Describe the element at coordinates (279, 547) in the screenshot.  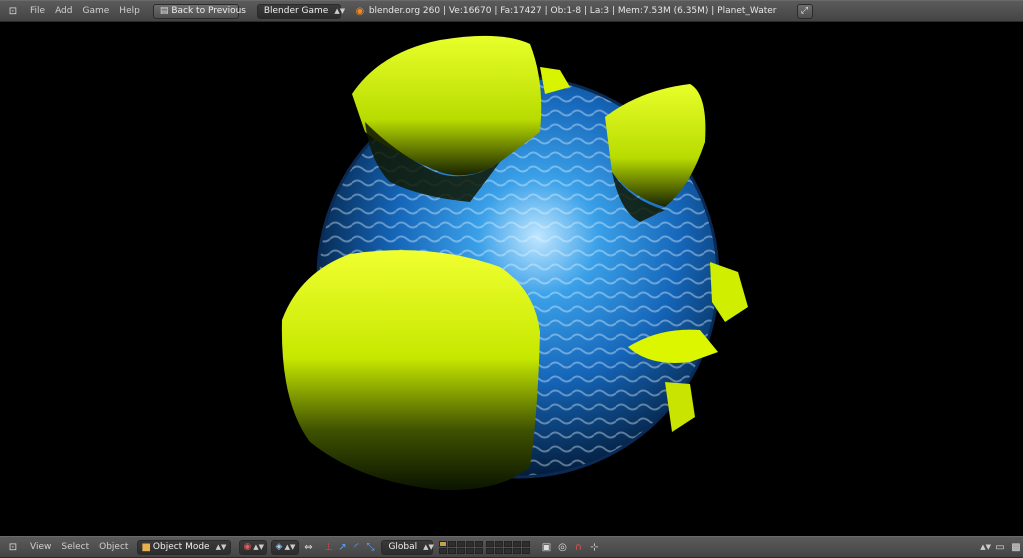
I see `pivot-icon: ◈` at that location.